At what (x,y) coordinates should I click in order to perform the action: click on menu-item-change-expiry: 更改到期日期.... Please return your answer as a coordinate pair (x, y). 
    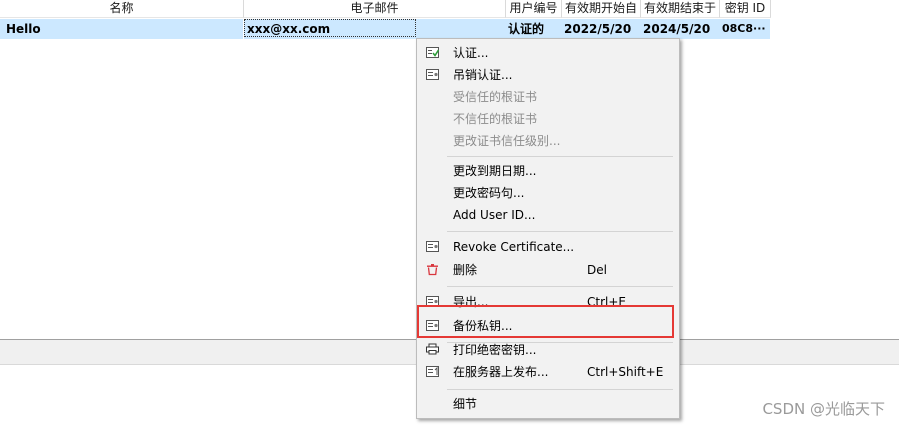
    Looking at the image, I should click on (548, 171).